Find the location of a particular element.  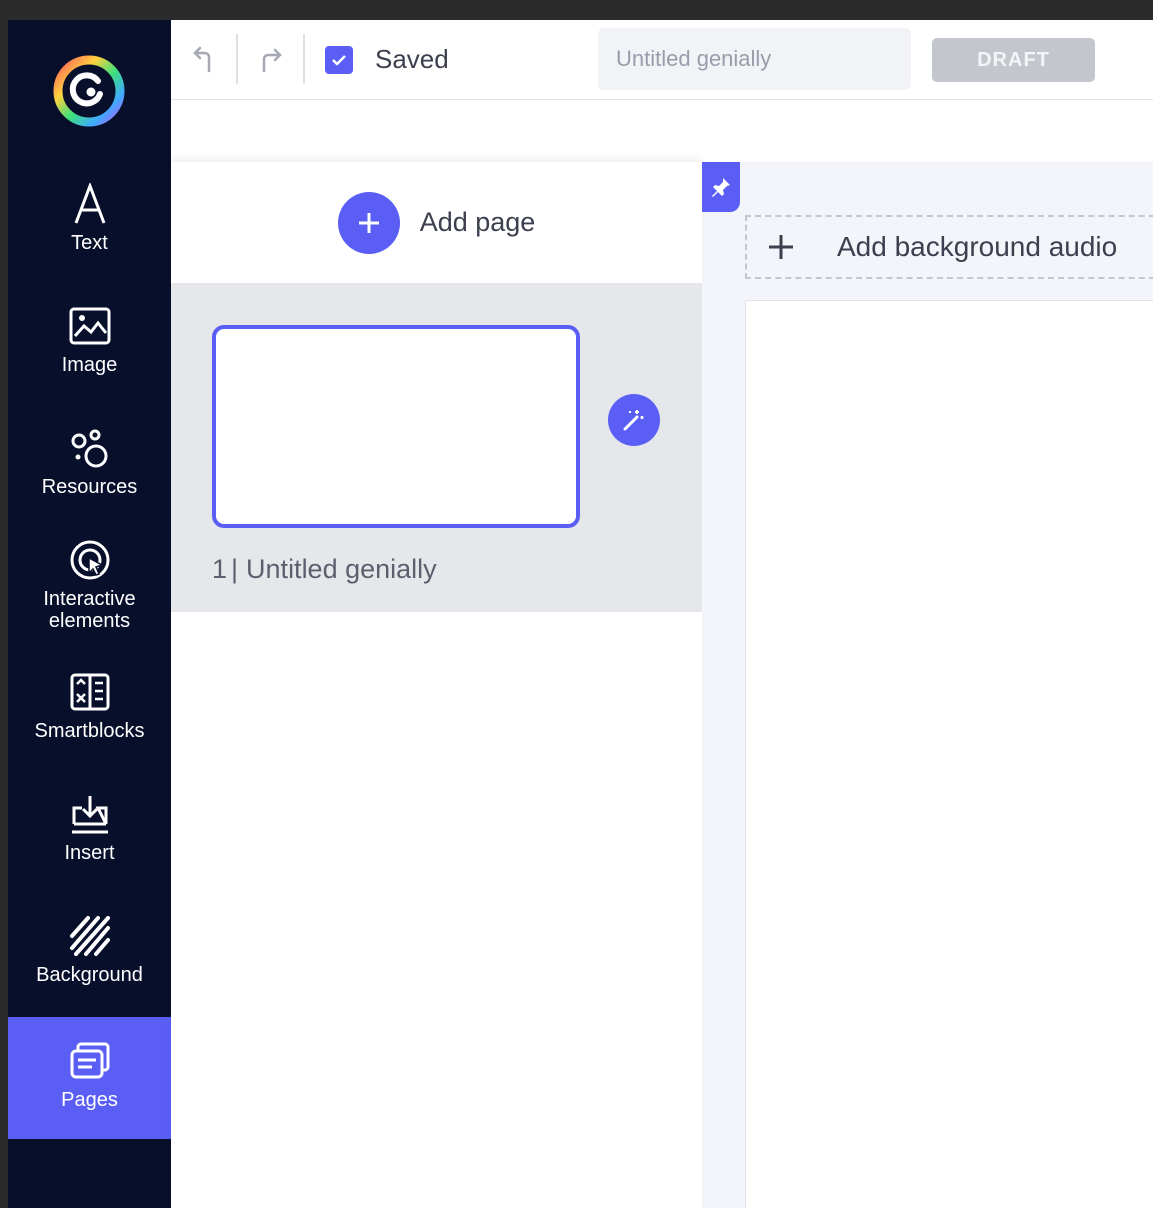

sidebar-item-insert: Insert is located at coordinates (89, 851).